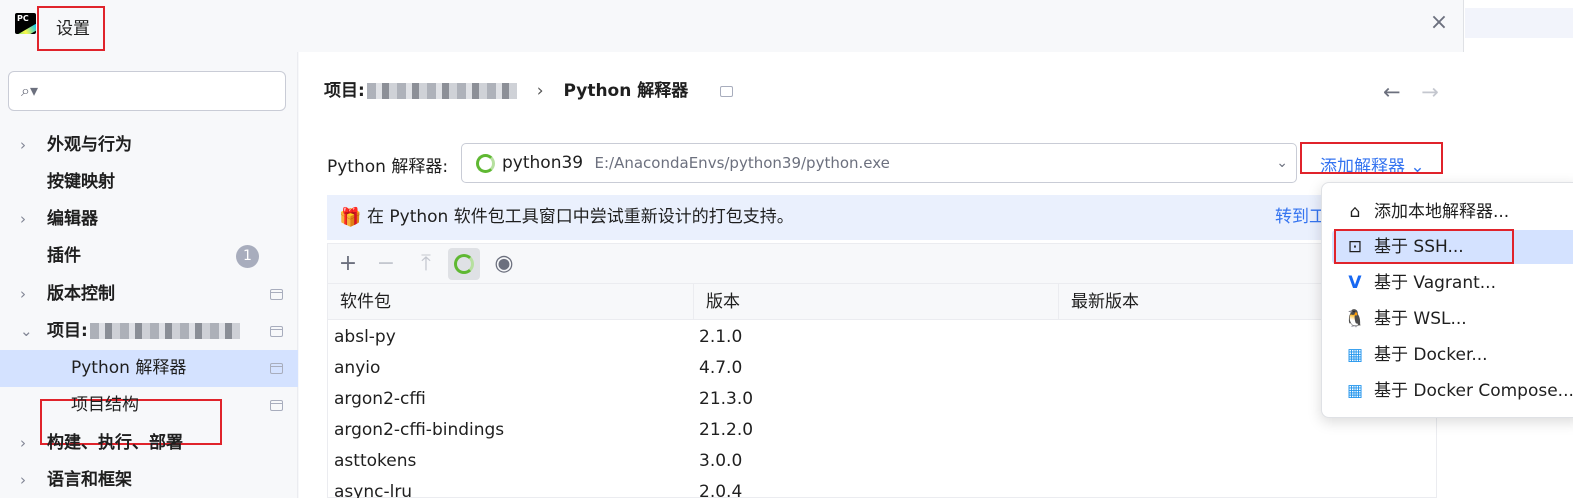 The height and width of the screenshot is (498, 1573). Describe the element at coordinates (147, 91) in the screenshot. I see `search-input: ⌕▾` at that location.